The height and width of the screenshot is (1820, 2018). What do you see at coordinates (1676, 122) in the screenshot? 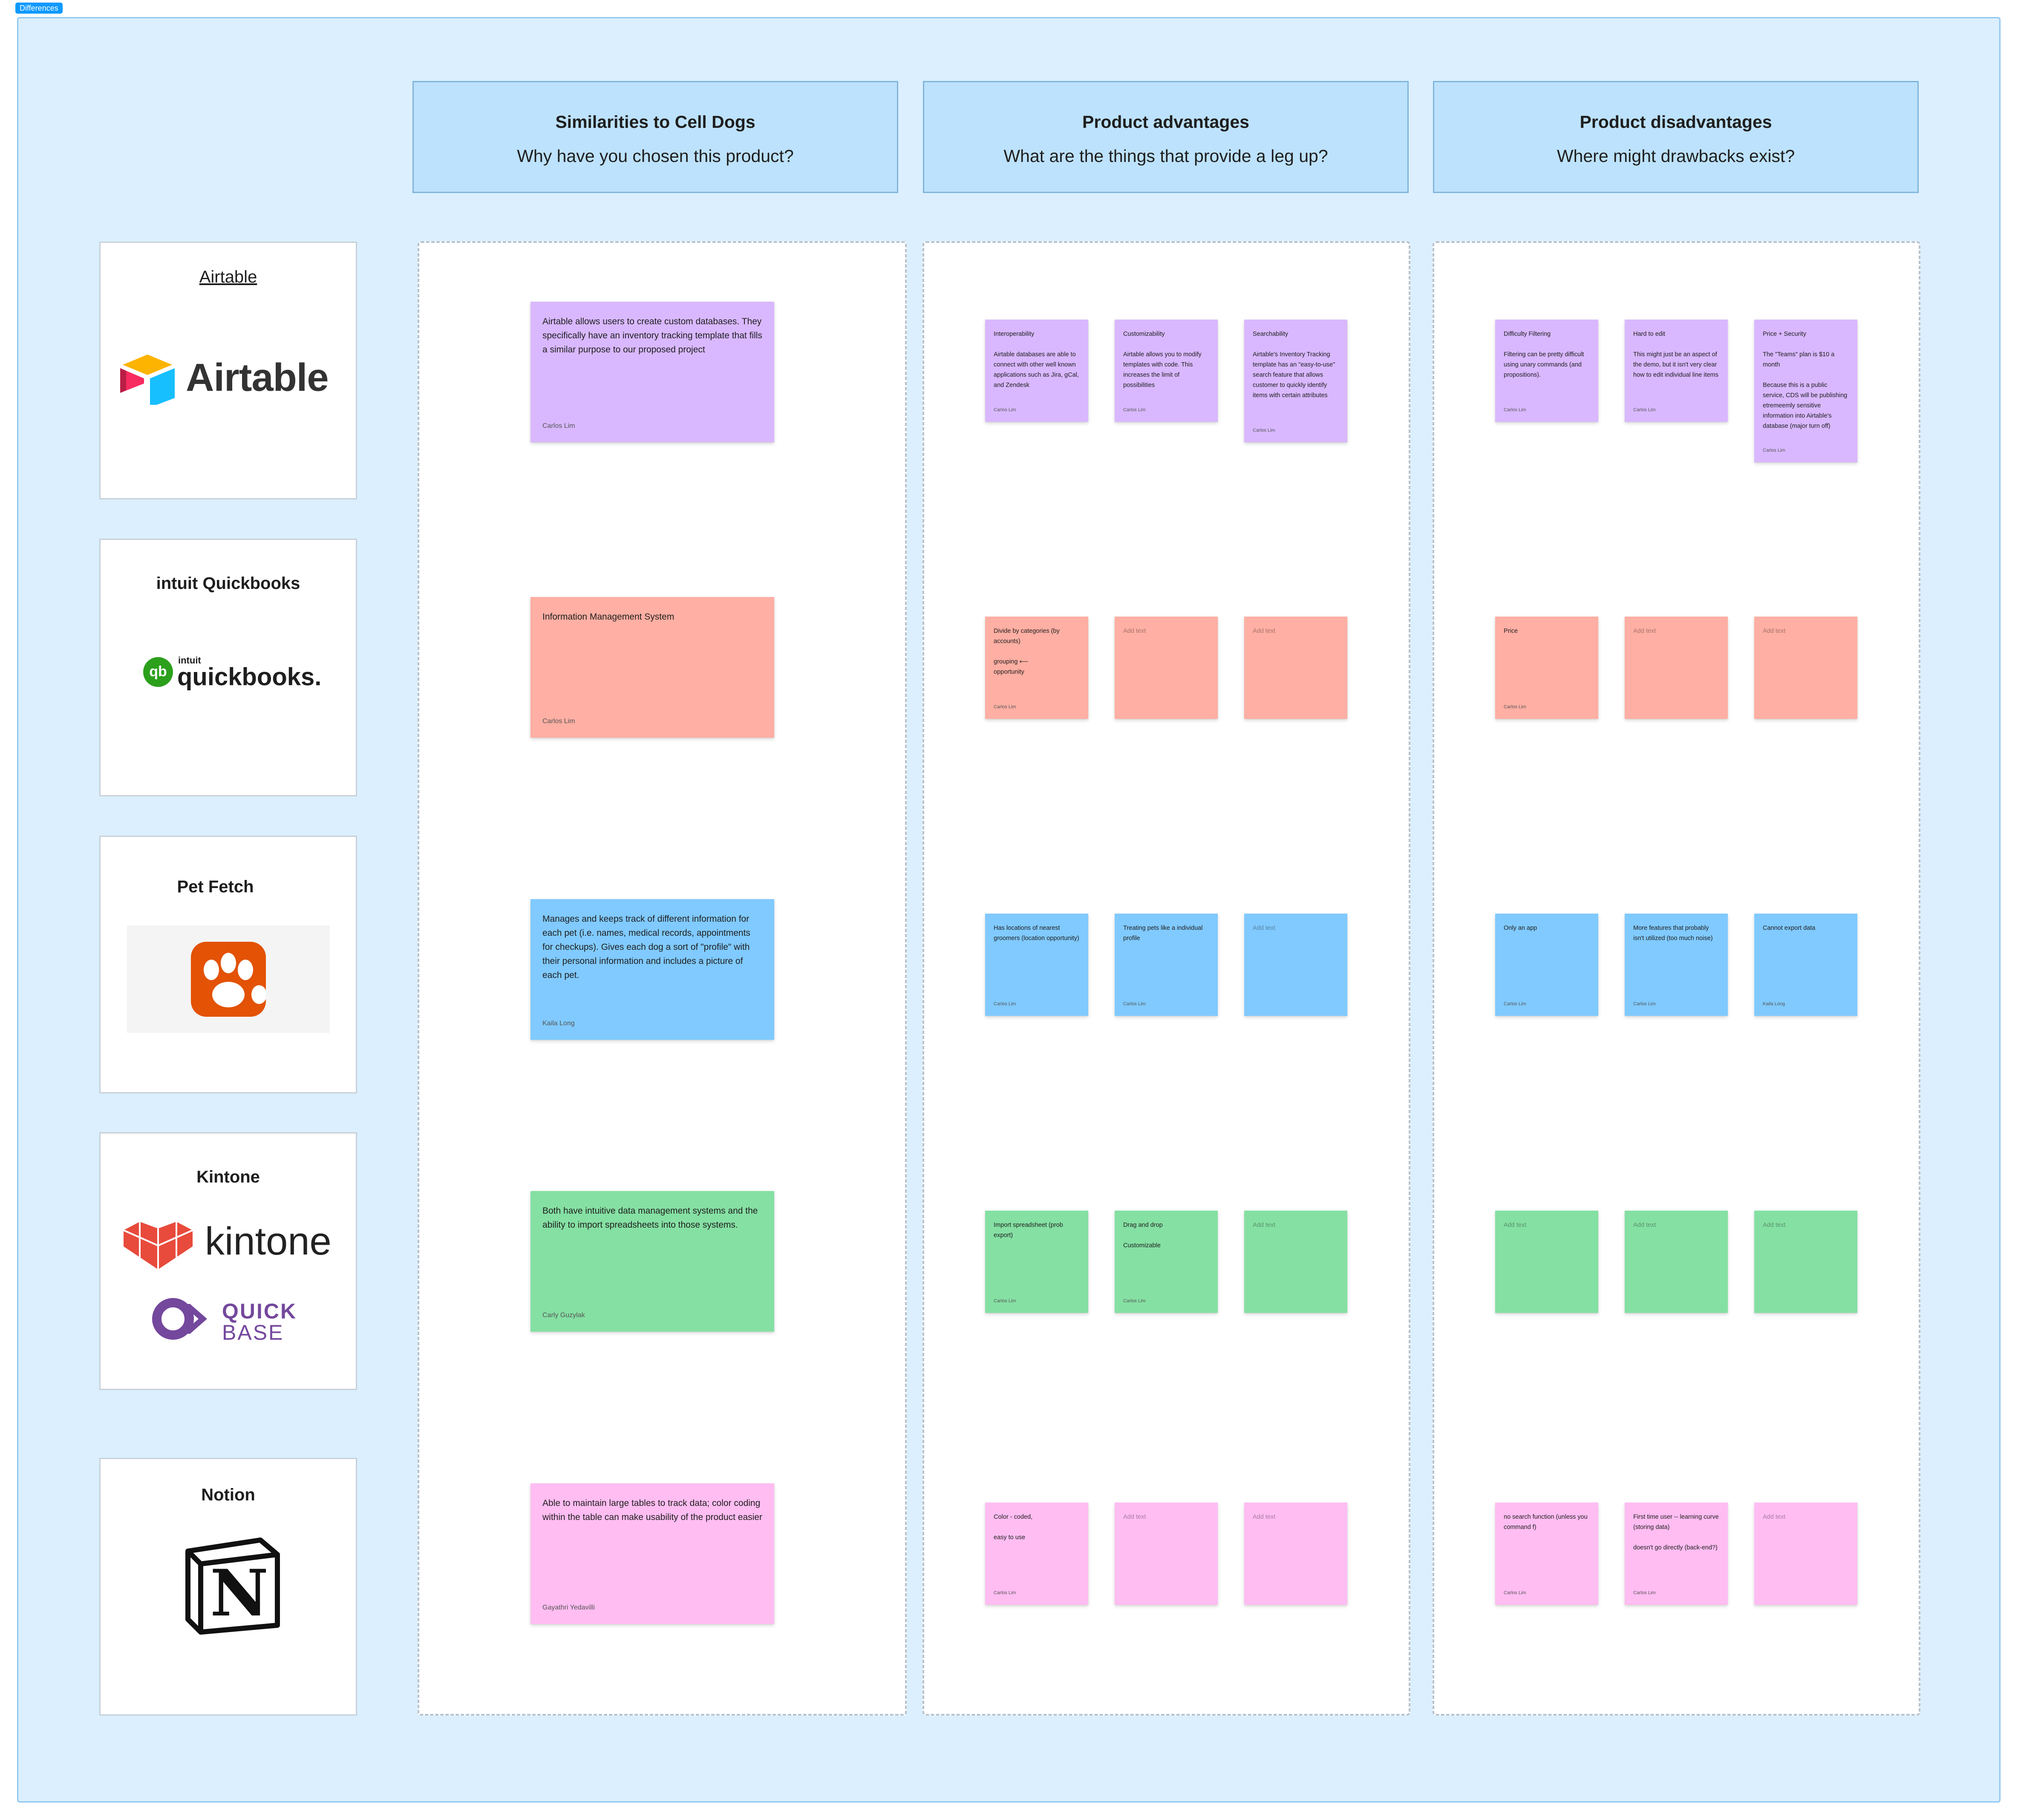
I see `column-title: Product disadvantages` at bounding box center [1676, 122].